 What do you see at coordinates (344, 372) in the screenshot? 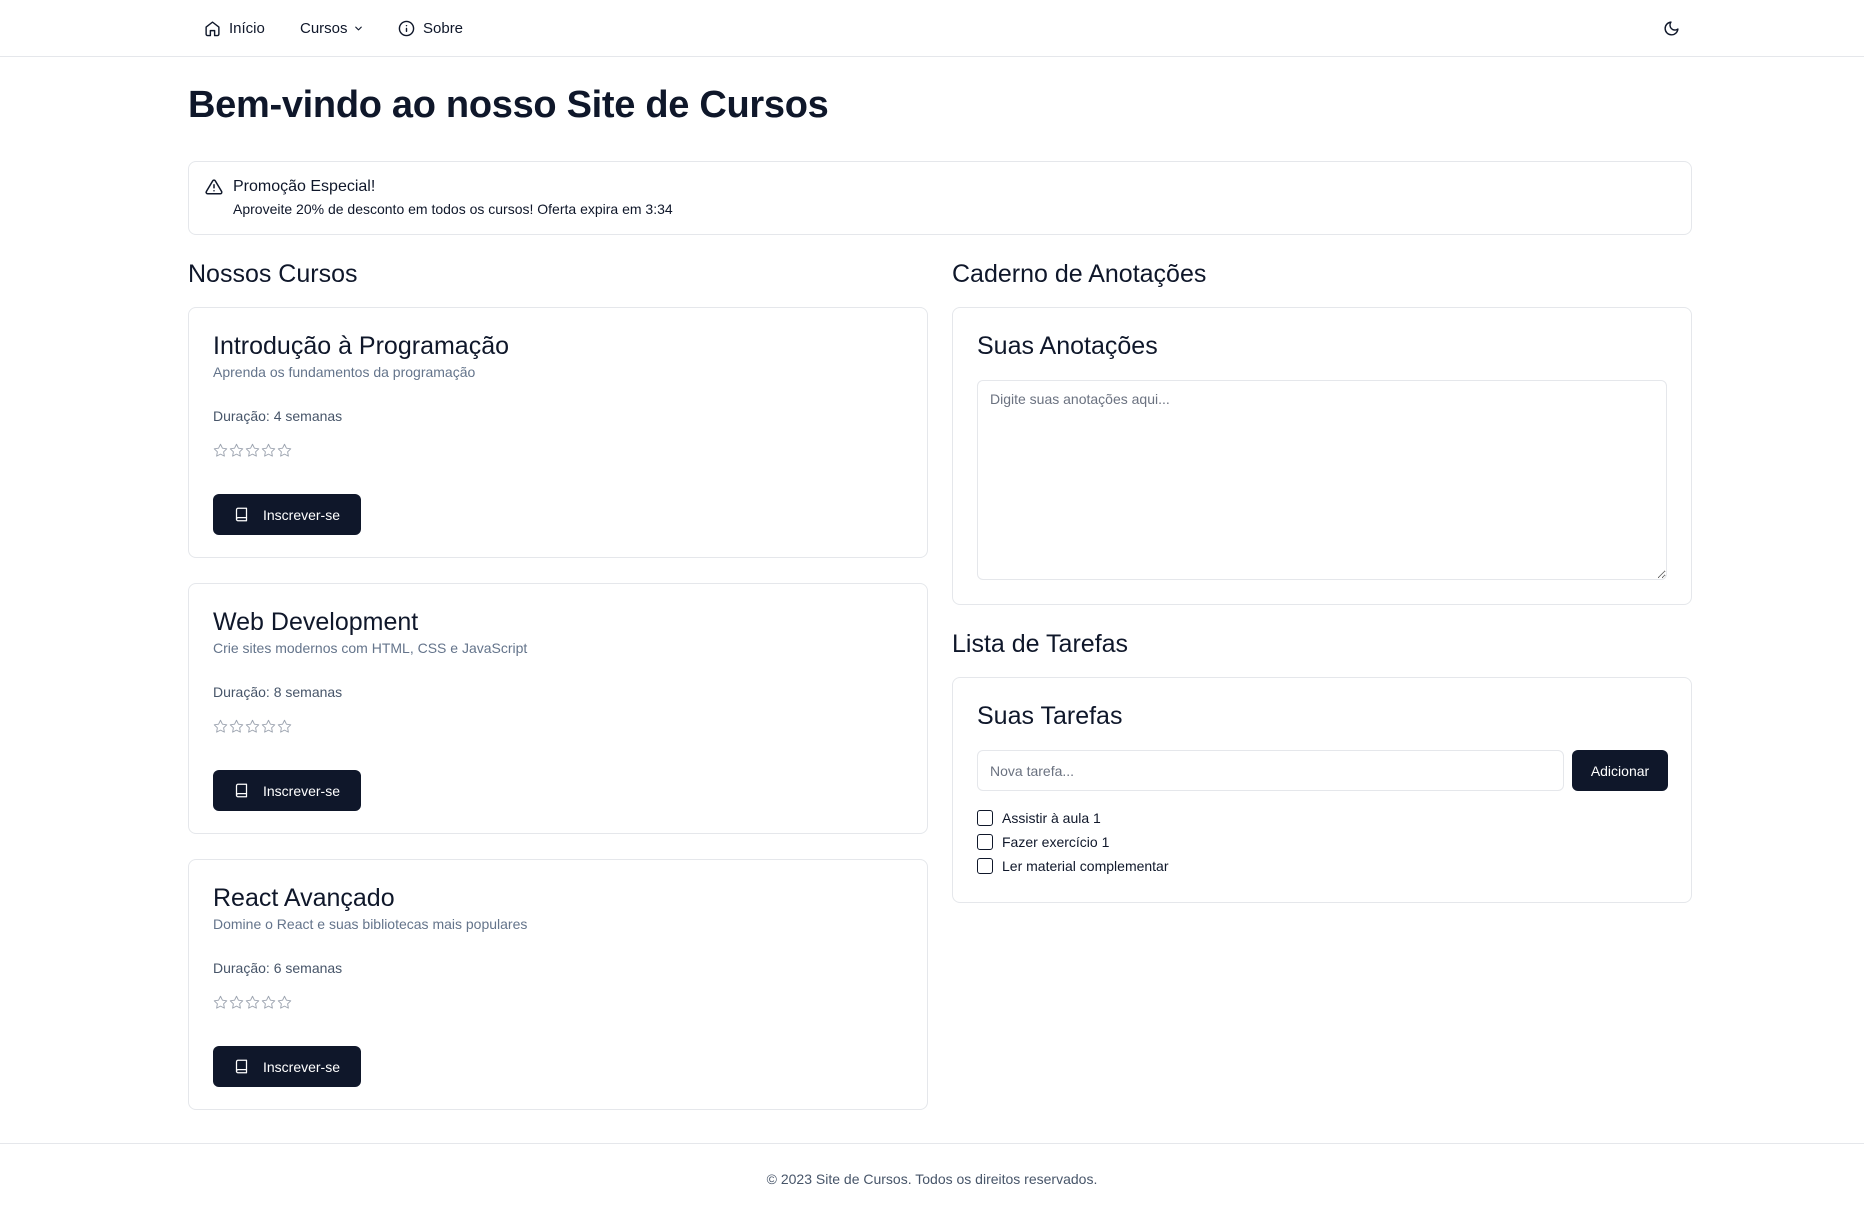
I see `course-description: Aprenda os fundamentos da programação` at bounding box center [344, 372].